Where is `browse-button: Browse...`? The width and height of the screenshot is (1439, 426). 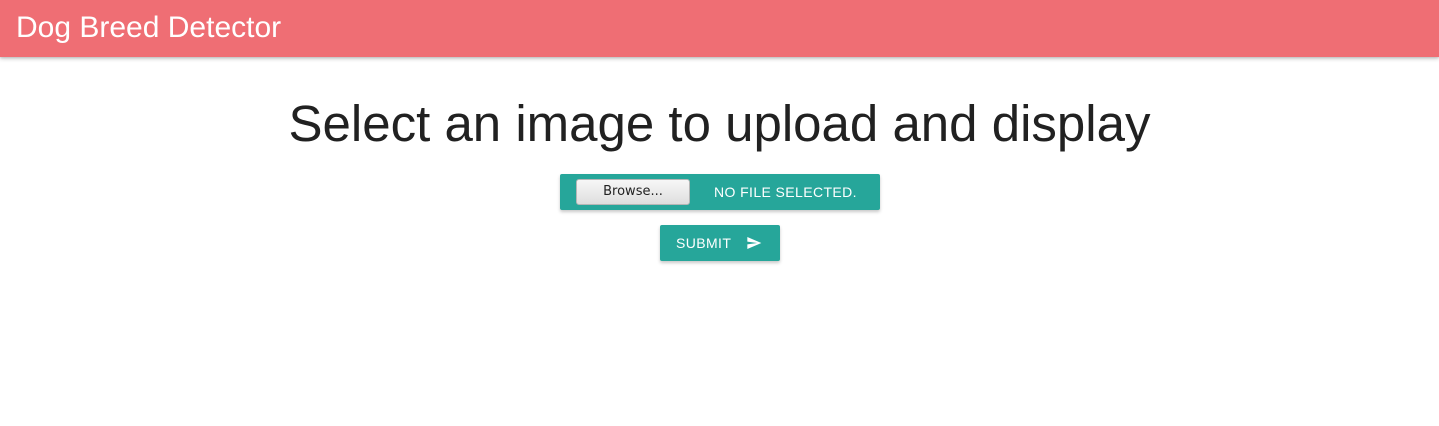 browse-button: Browse... is located at coordinates (633, 192).